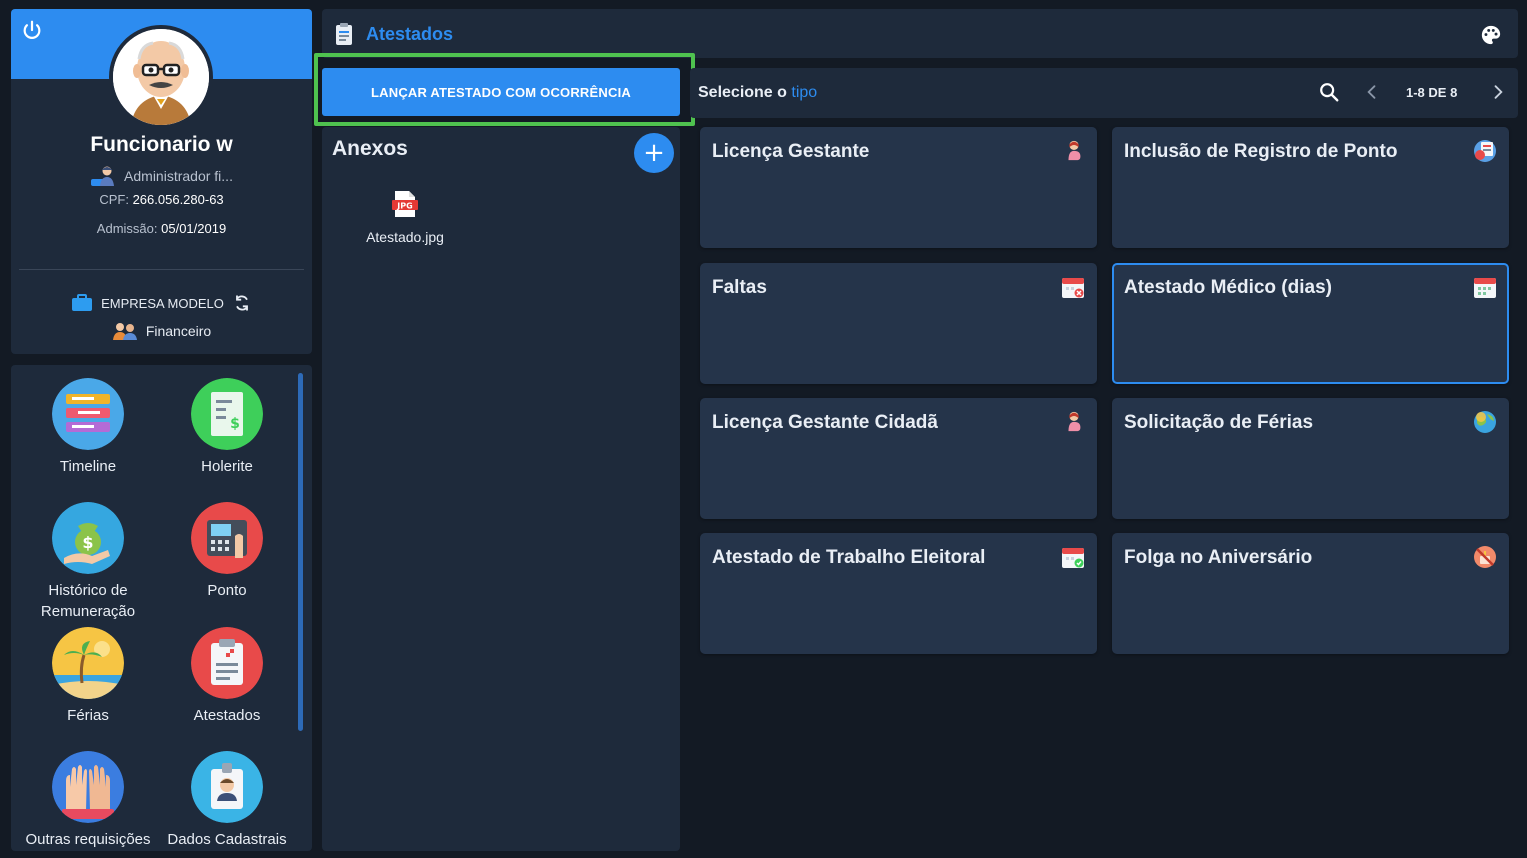 This screenshot has height=858, width=1527. Describe the element at coordinates (161, 269) in the screenshot. I see `profile-divider` at that location.